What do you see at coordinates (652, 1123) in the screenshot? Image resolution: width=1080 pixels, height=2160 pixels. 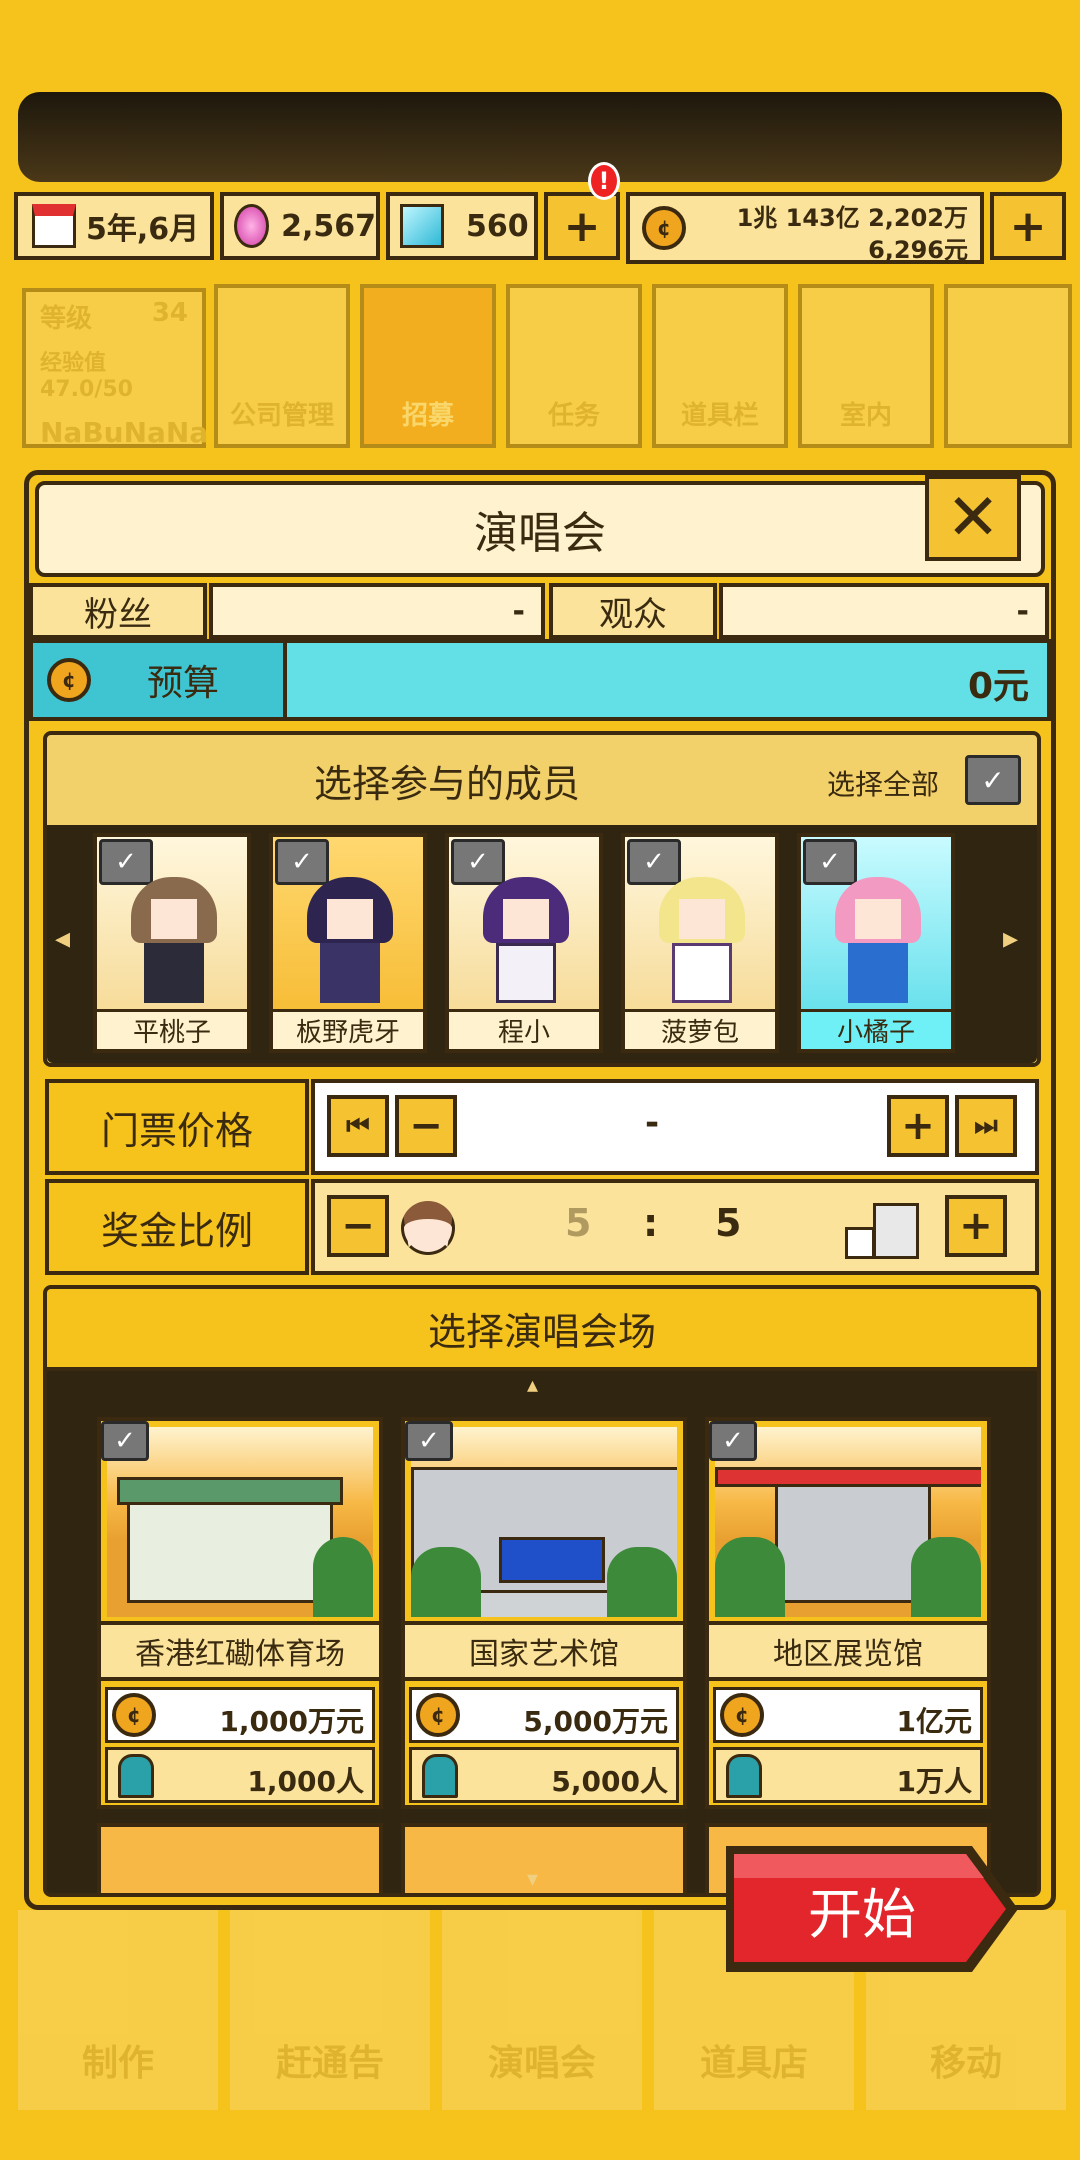 I see `ticket-value: -` at bounding box center [652, 1123].